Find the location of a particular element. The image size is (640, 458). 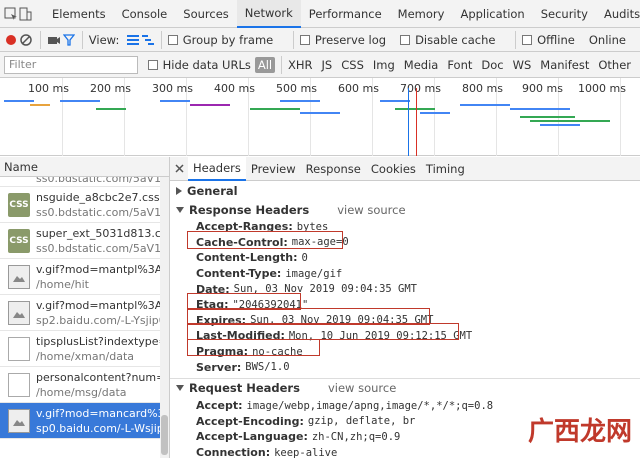

filter-type-ws: WS is located at coordinates (522, 65).